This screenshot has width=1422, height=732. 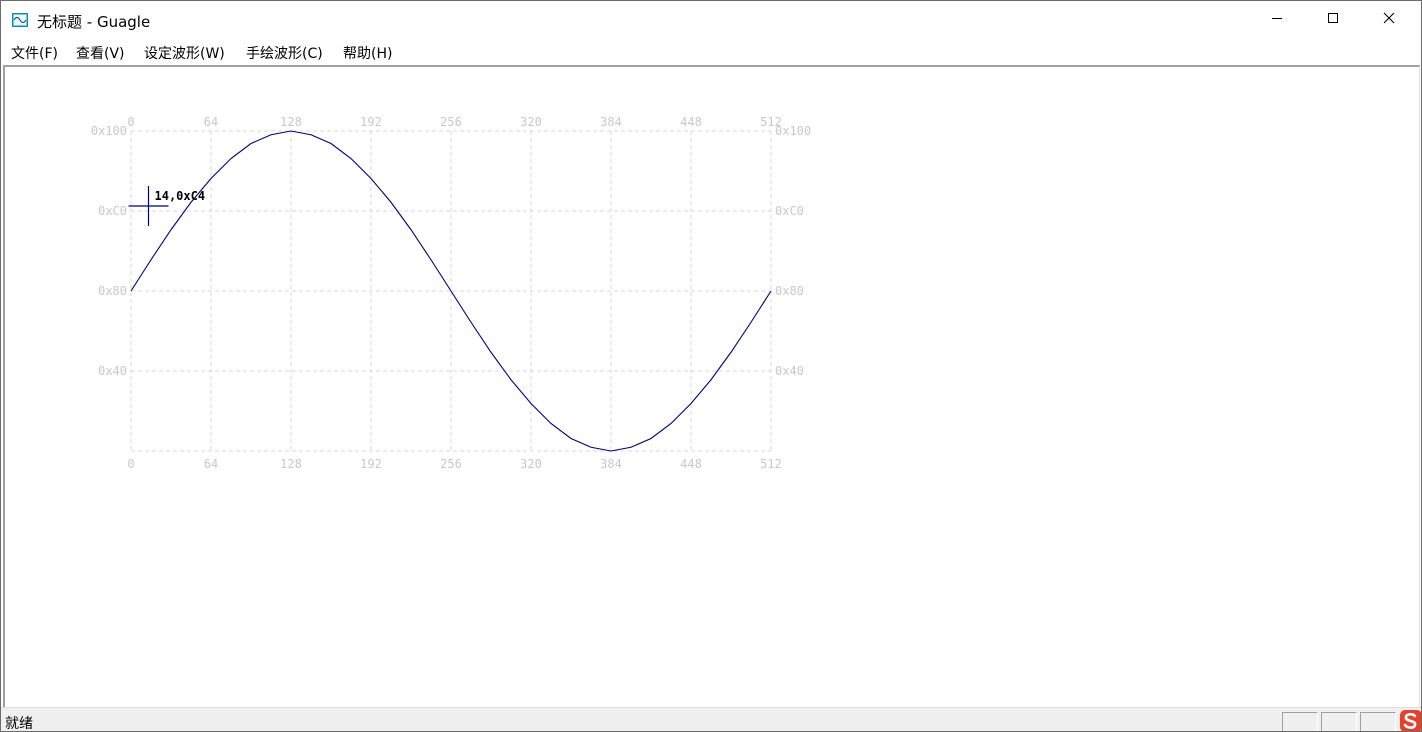 What do you see at coordinates (130, 464) in the screenshot?
I see `x-tick-label-bottom: 0` at bounding box center [130, 464].